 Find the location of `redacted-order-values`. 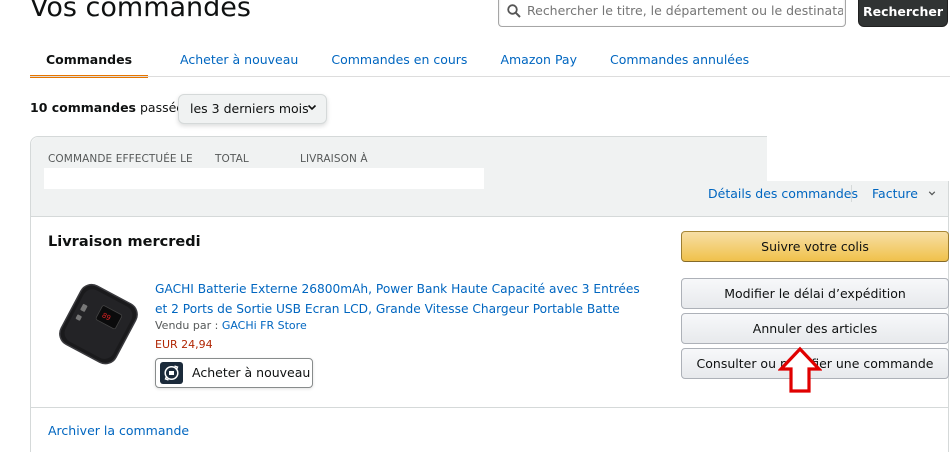

redacted-order-values is located at coordinates (264, 178).